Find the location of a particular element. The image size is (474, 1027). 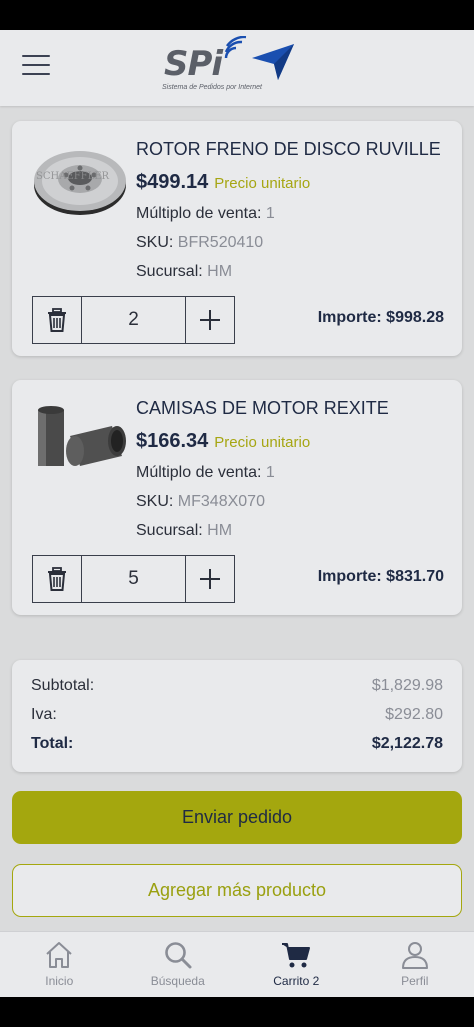

status-bar is located at coordinates (237, 15).